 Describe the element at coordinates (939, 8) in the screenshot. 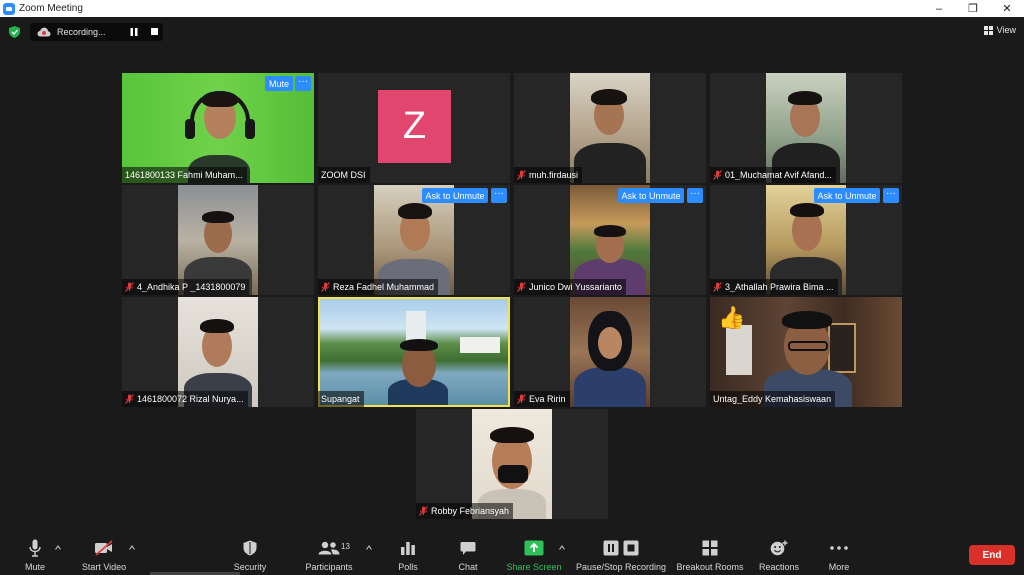

I see `minimize-icon: –` at that location.